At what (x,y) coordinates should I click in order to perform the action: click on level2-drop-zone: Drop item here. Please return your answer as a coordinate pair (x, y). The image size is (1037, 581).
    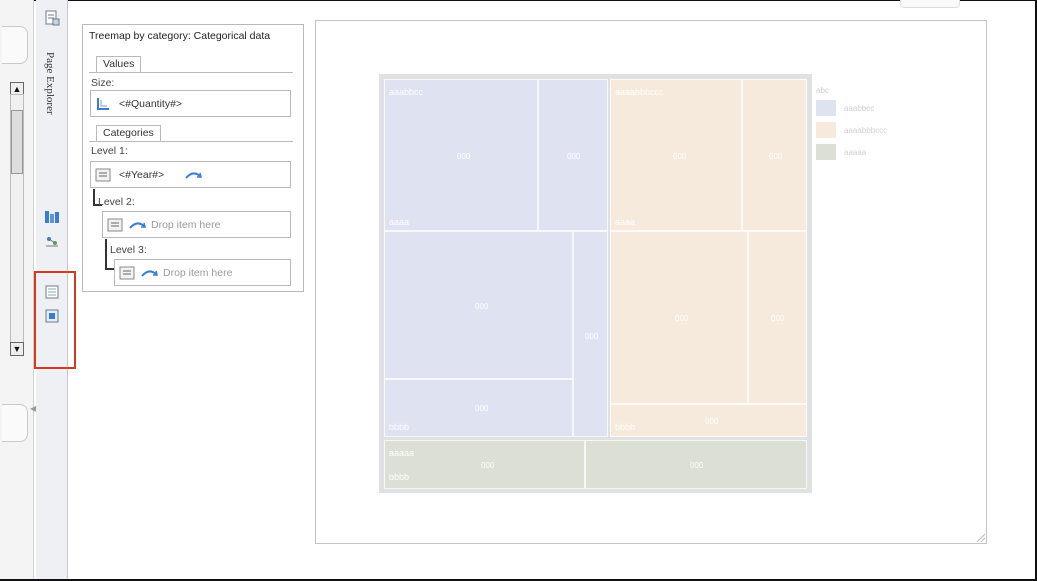
    Looking at the image, I should click on (196, 224).